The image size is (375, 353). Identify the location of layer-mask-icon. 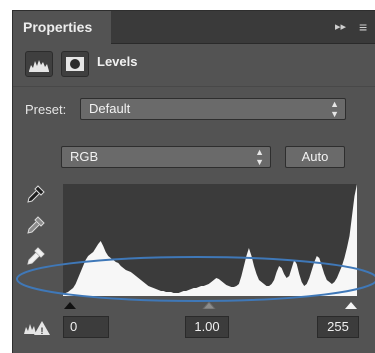
(75, 64).